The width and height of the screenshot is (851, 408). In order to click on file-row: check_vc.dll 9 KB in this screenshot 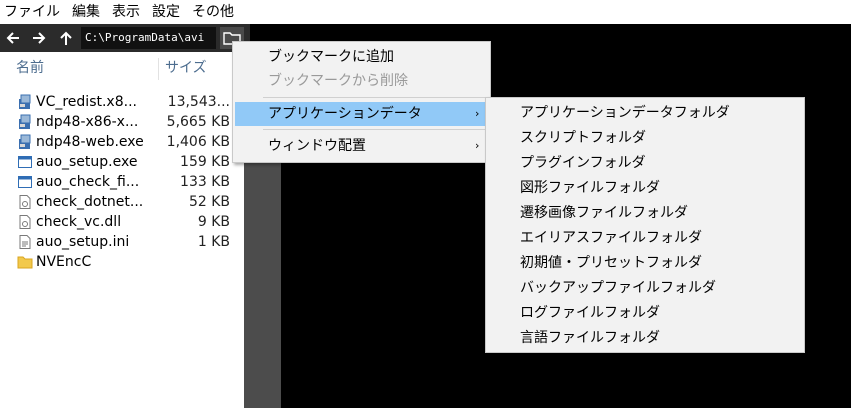, I will do `click(122, 222)`.